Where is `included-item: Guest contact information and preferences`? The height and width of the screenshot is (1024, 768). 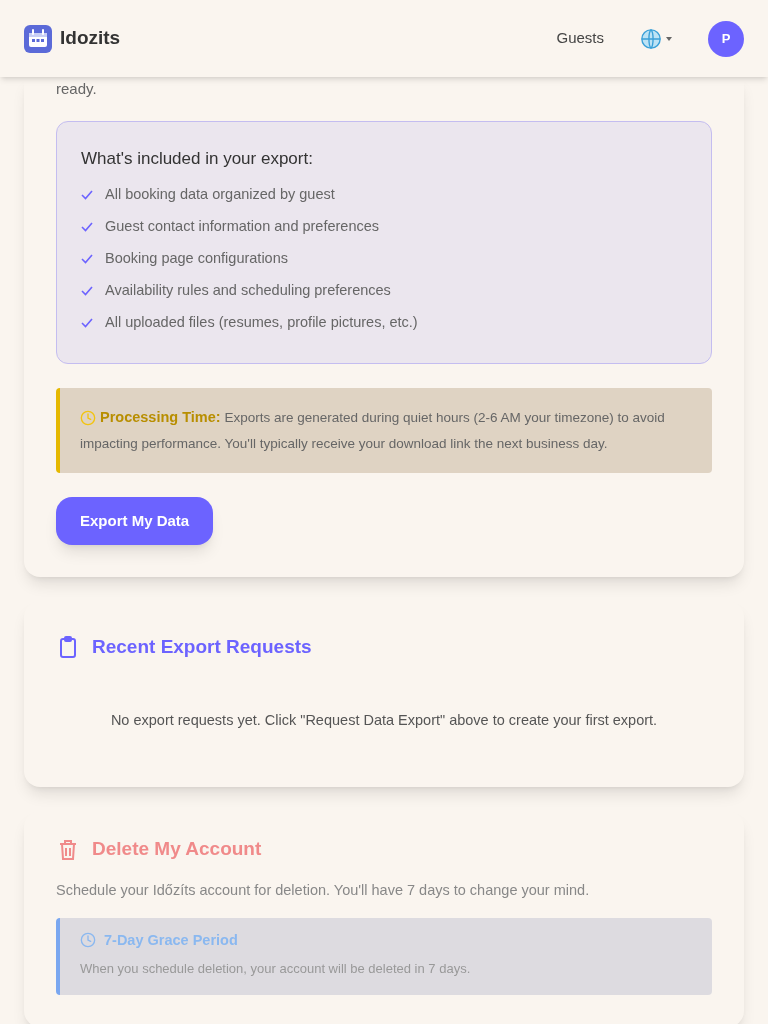
included-item: Guest contact information and preferences is located at coordinates (242, 227).